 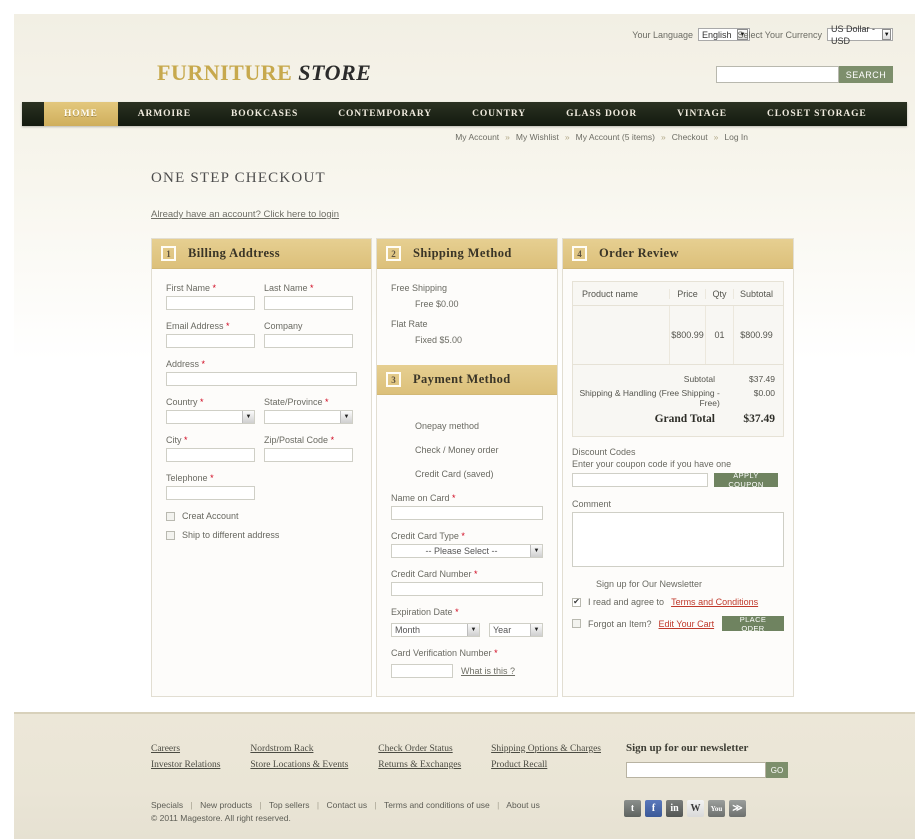 What do you see at coordinates (422, 671) in the screenshot?
I see `cvn-input` at bounding box center [422, 671].